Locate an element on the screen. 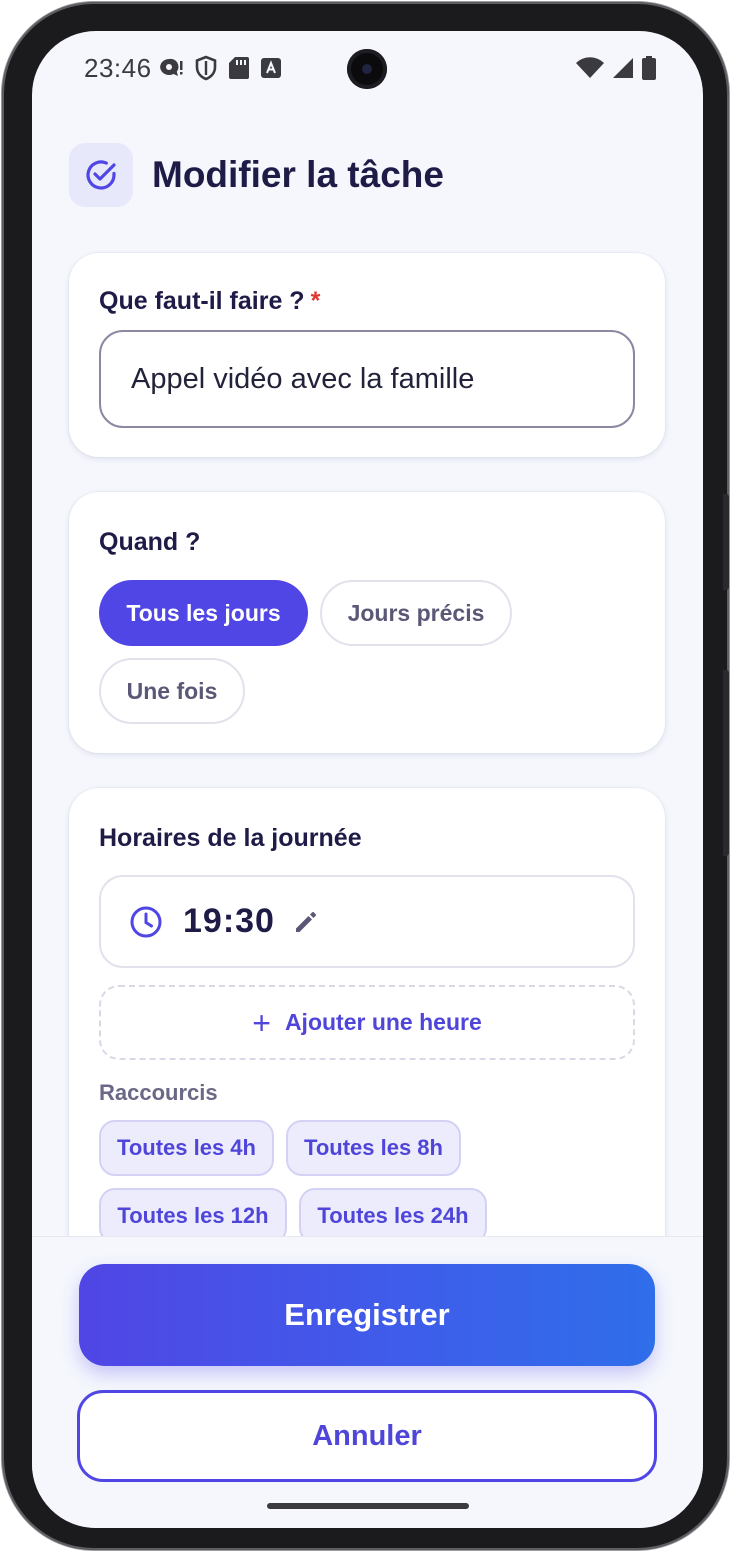  schedule-label: Horaires de la journée is located at coordinates (230, 838).